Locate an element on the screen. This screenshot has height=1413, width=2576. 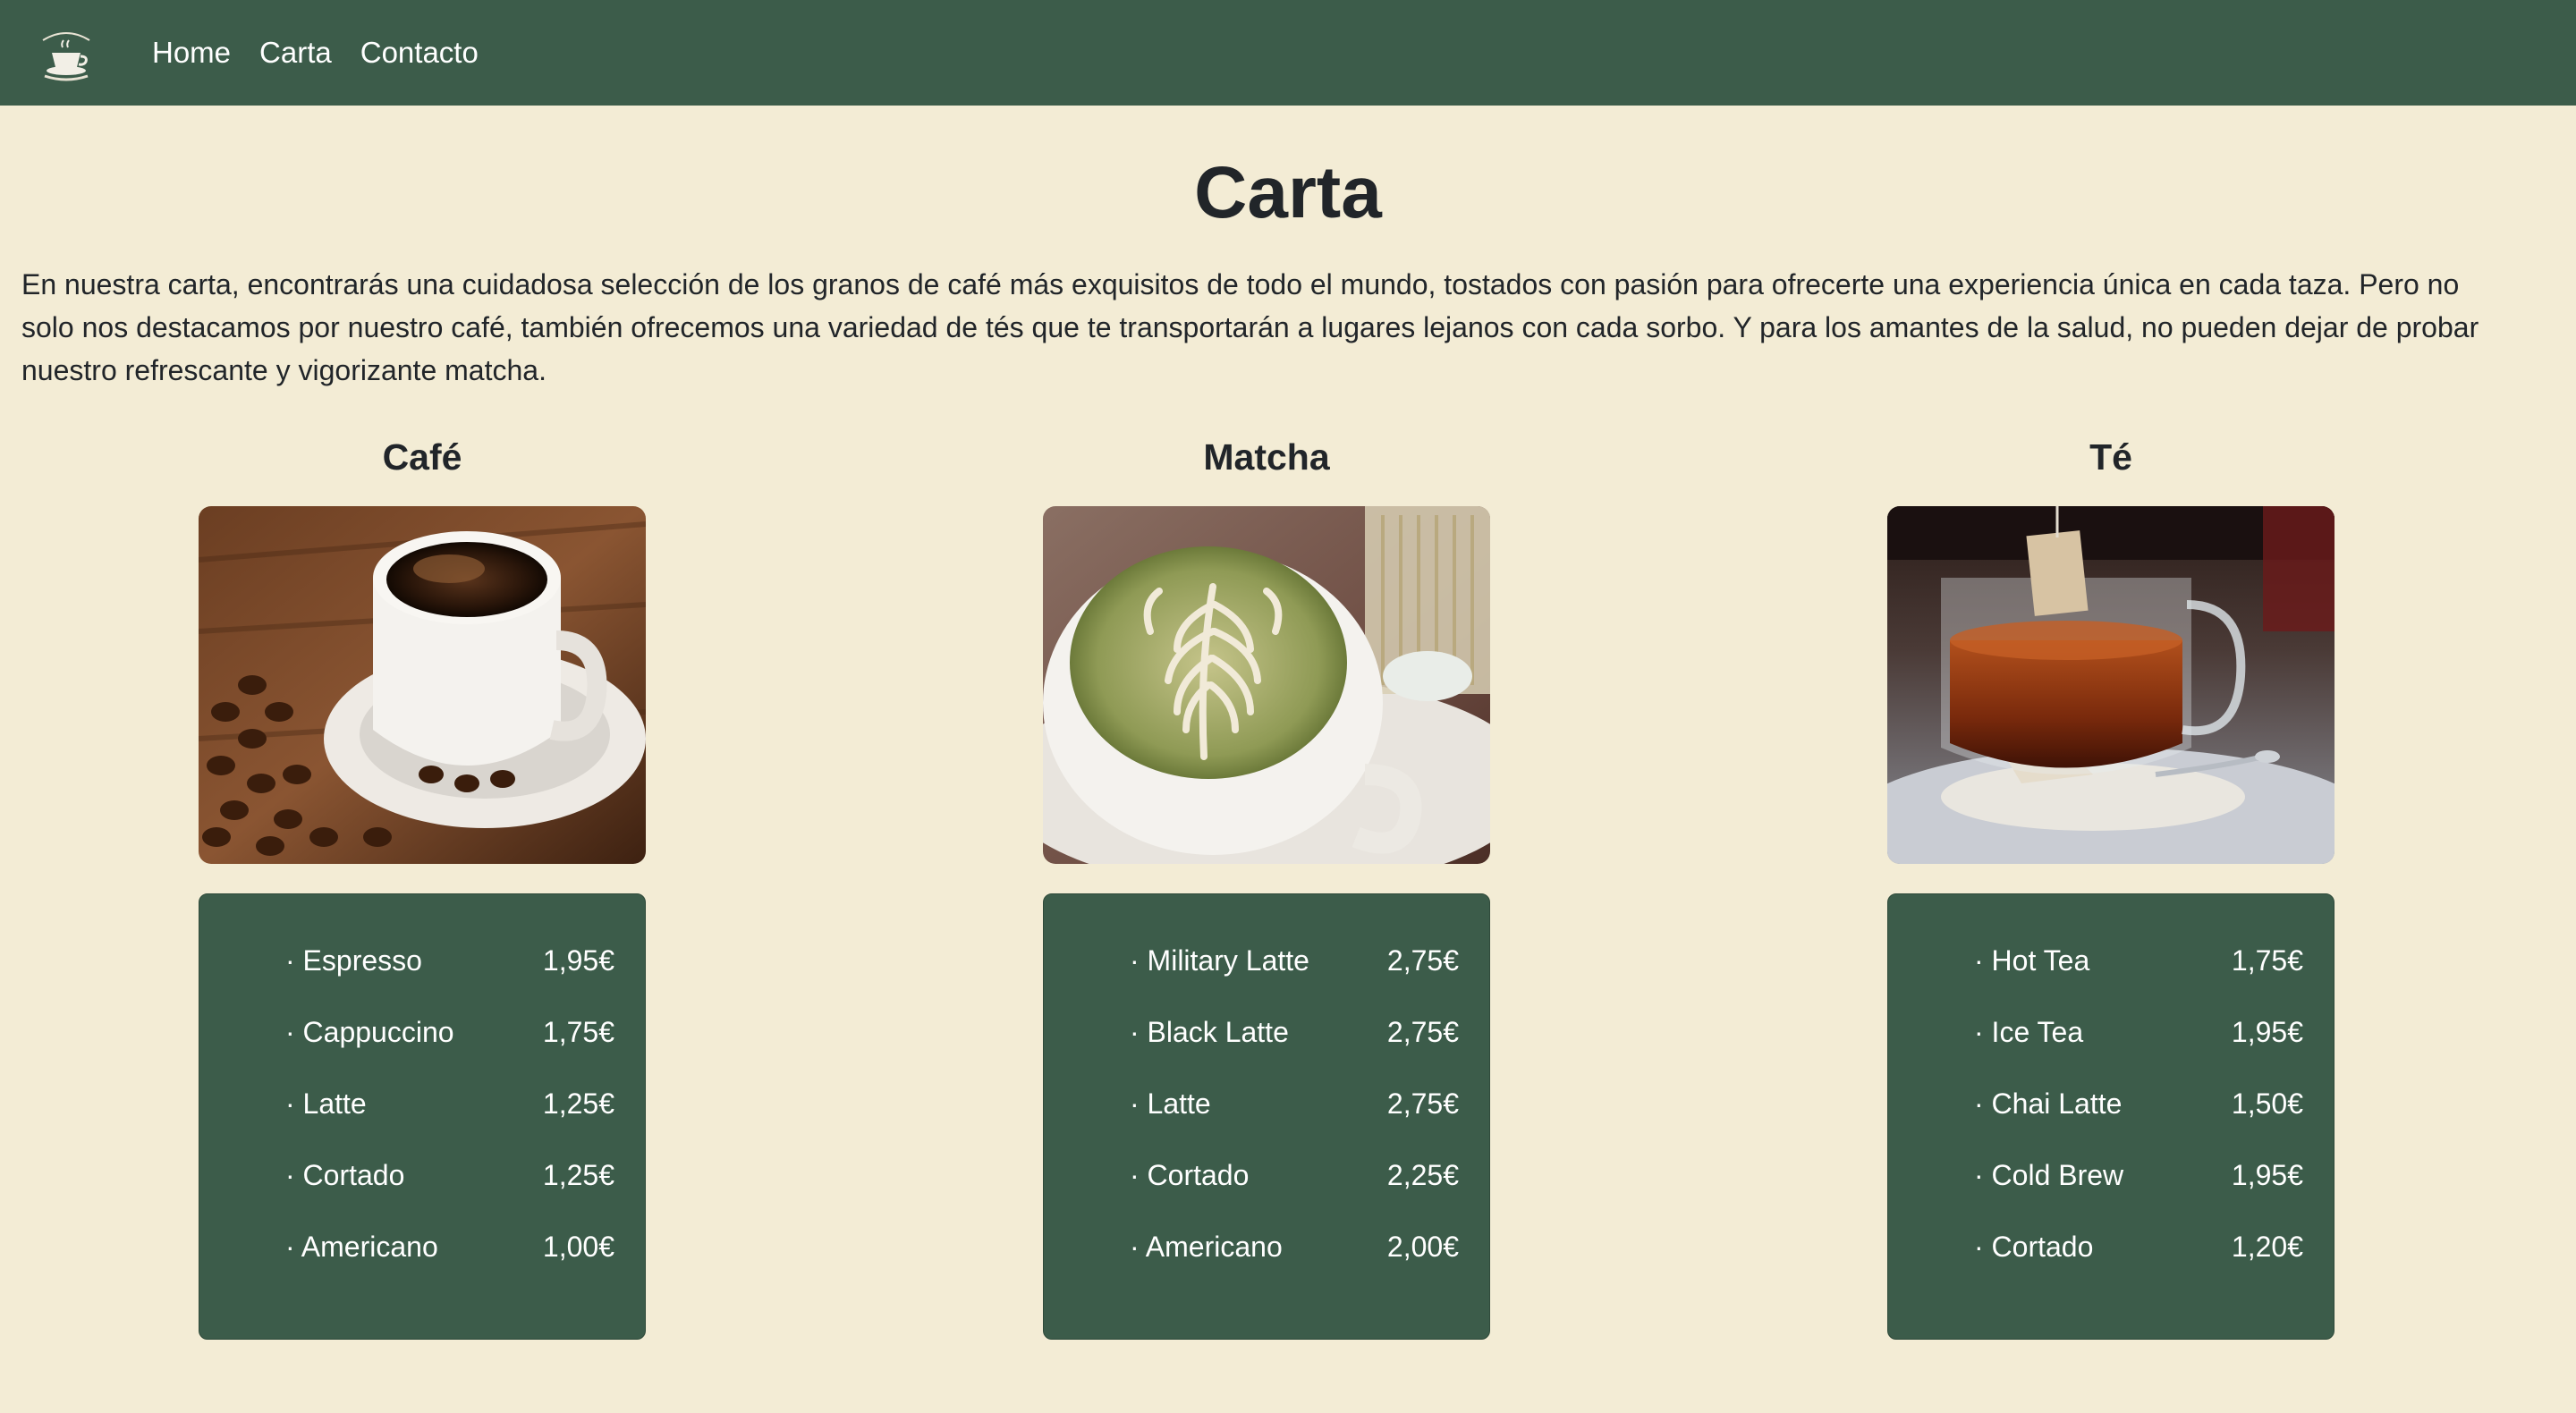
item-name: · Hot Tea is located at coordinates (2032, 960).